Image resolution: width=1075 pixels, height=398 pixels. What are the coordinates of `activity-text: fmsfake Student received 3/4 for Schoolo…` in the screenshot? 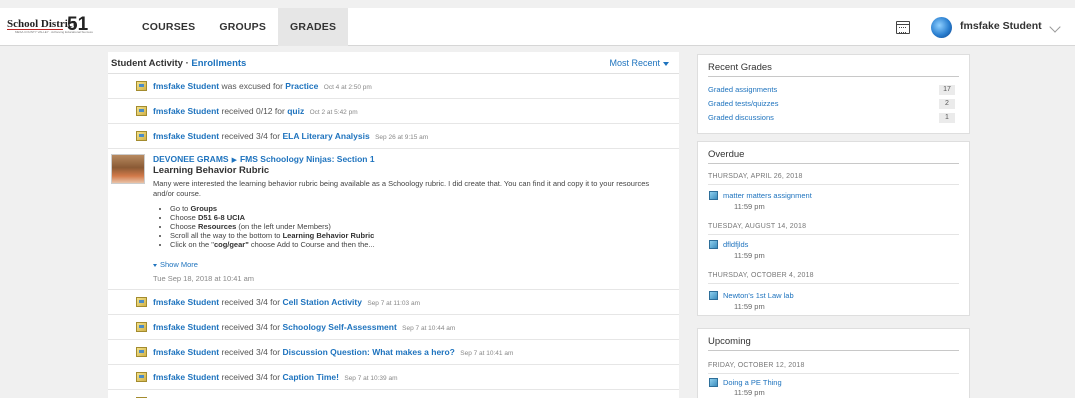 It's located at (304, 327).